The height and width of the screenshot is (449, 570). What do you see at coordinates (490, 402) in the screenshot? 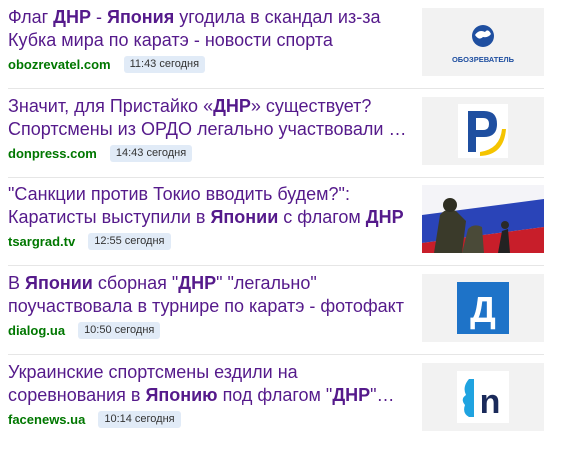
I see `facenews-logo-text: n` at bounding box center [490, 402].